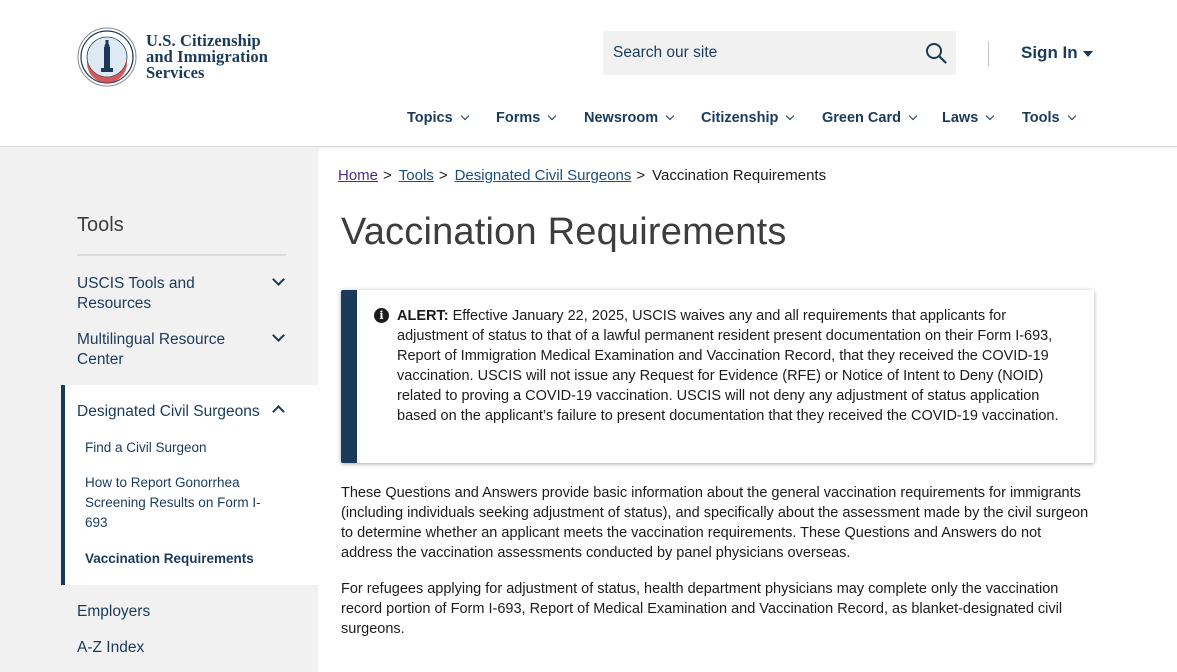 The width and height of the screenshot is (1177, 672). I want to click on sidebar-subitem-vaccination: Vaccination Requirements, so click(169, 559).